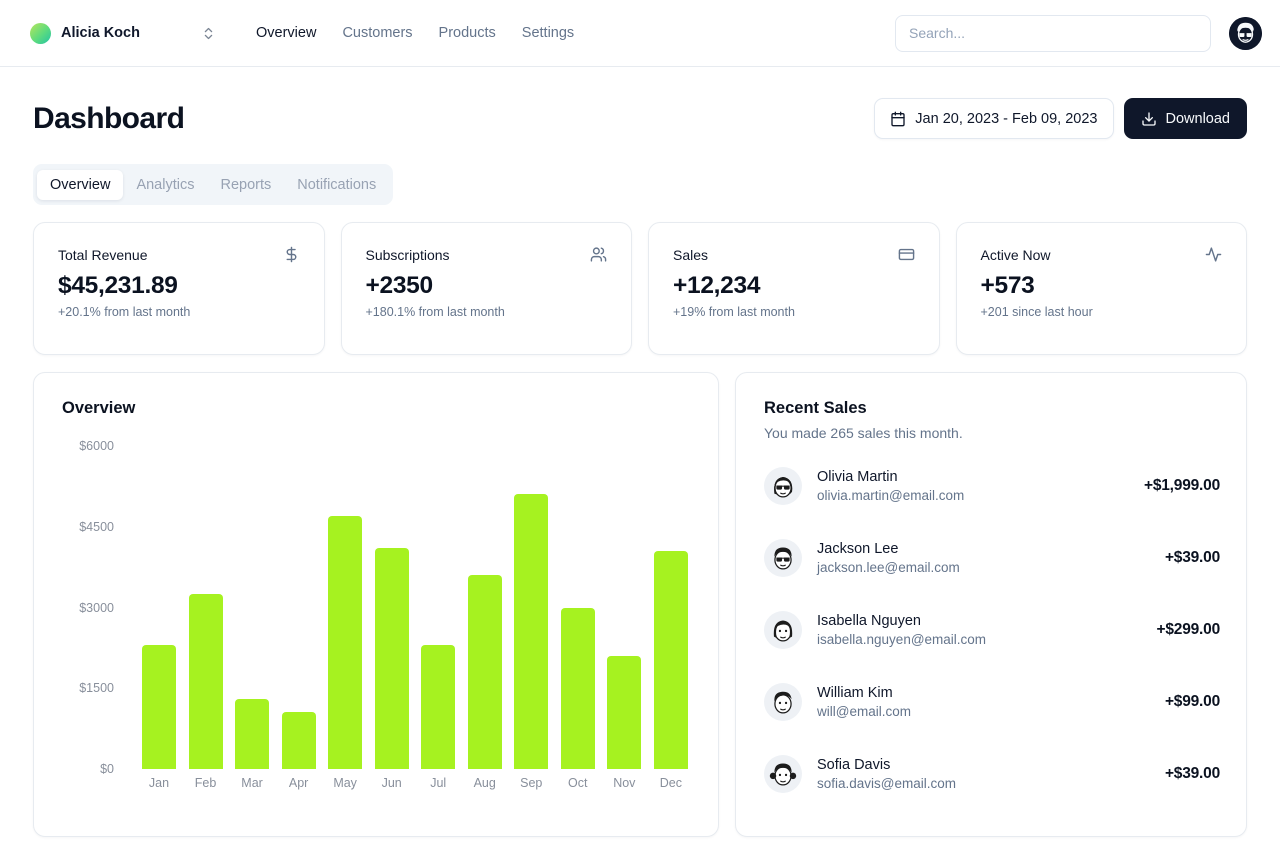 Image resolution: width=1280 pixels, height=866 pixels. Describe the element at coordinates (438, 618) in the screenshot. I see `bar-column-jul: Jul` at that location.